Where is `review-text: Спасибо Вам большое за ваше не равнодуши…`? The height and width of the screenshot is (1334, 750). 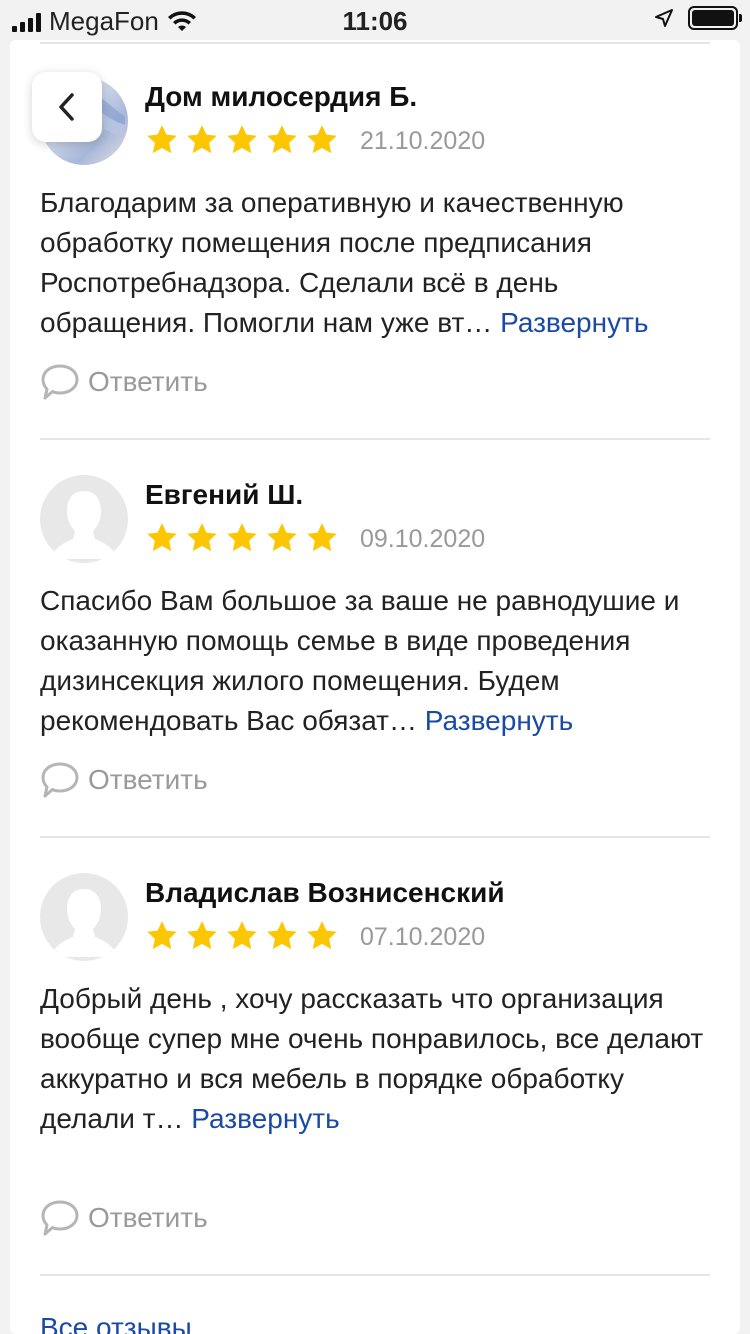
review-text: Спасибо Вам большое за ваше не равнодуши… is located at coordinates (375, 661).